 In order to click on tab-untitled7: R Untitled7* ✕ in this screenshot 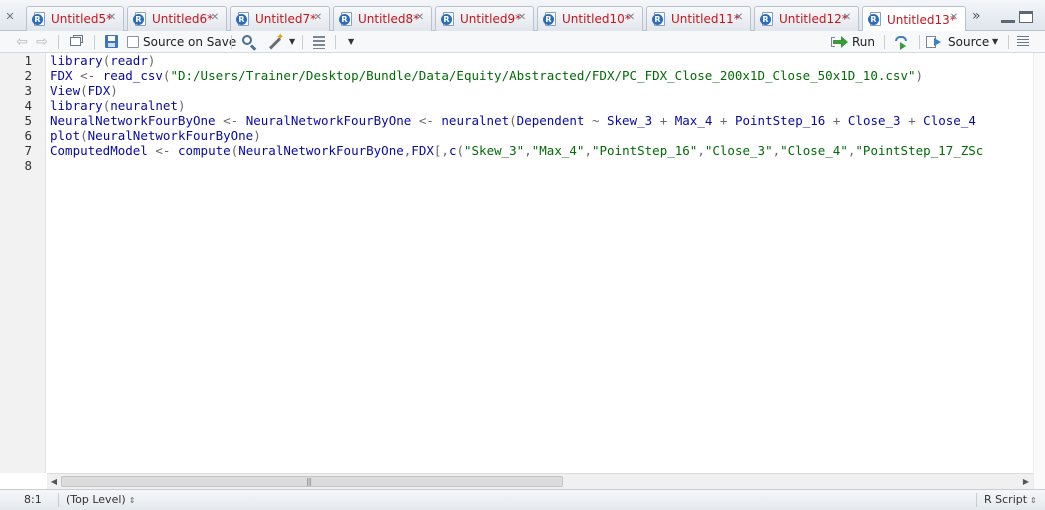, I will do `click(280, 18)`.